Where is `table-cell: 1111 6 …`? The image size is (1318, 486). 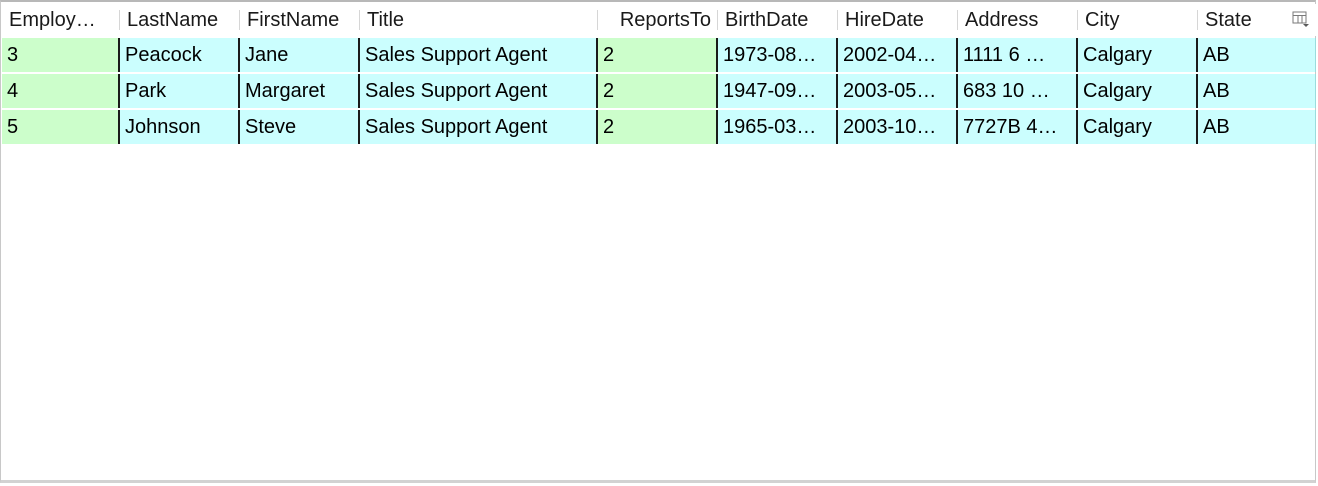
table-cell: 1111 6 … is located at coordinates (1018, 55).